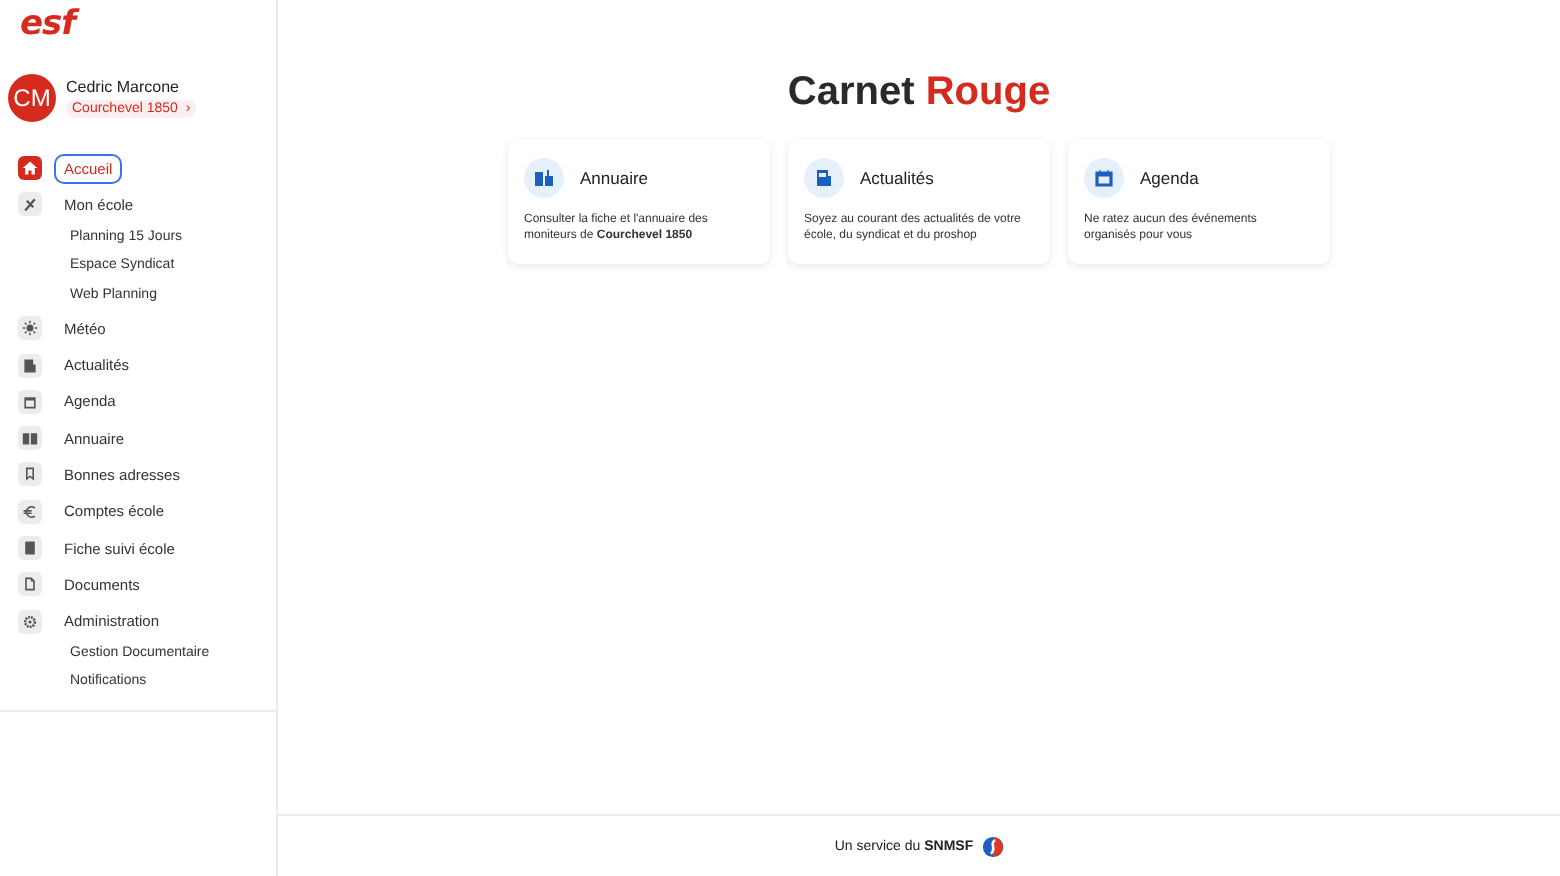 The image size is (1560, 876). What do you see at coordinates (122, 87) in the screenshot?
I see `user-name: Cedric Marcone` at bounding box center [122, 87].